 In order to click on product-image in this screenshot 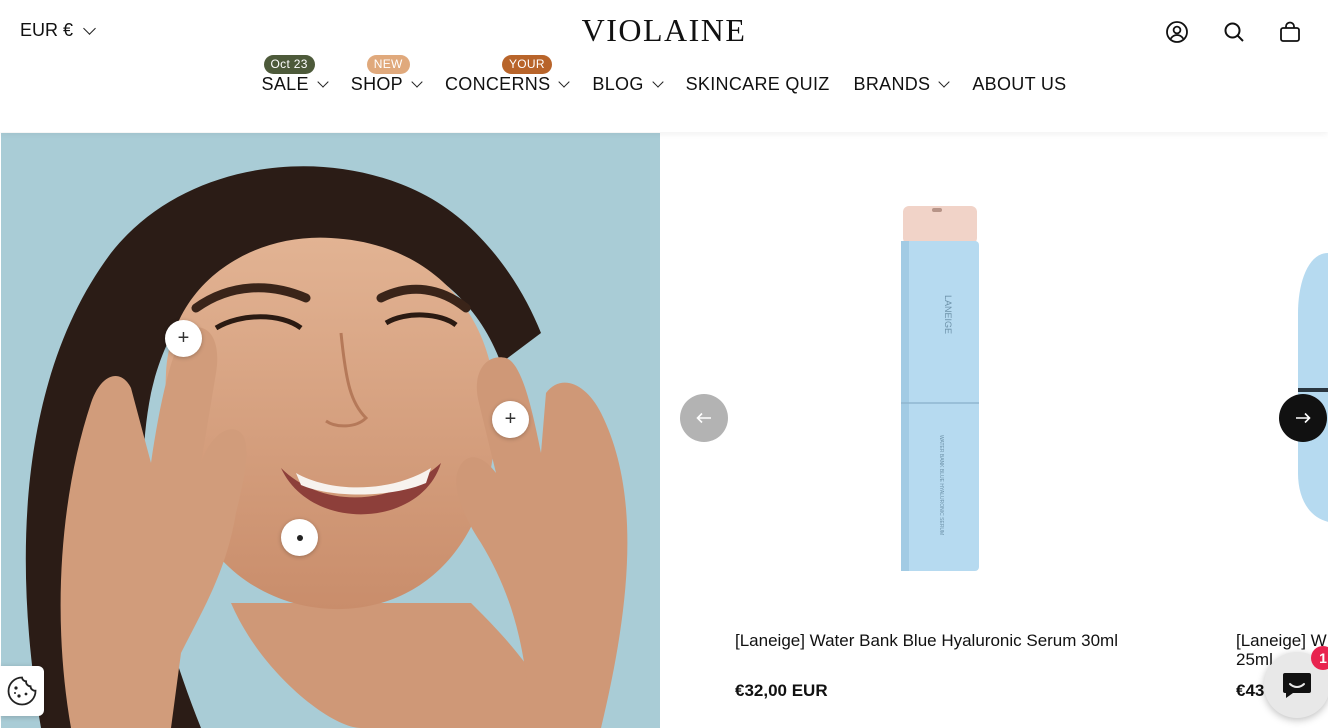, I will do `click(1313, 388)`.